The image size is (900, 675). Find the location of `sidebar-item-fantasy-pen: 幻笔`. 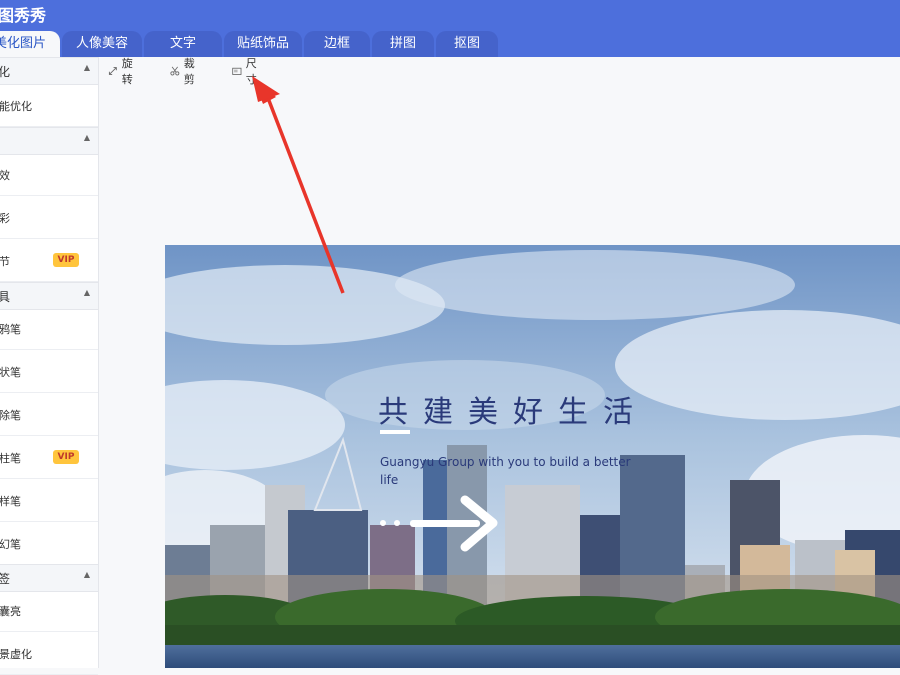

sidebar-item-fantasy-pen: 幻笔 is located at coordinates (49, 543).